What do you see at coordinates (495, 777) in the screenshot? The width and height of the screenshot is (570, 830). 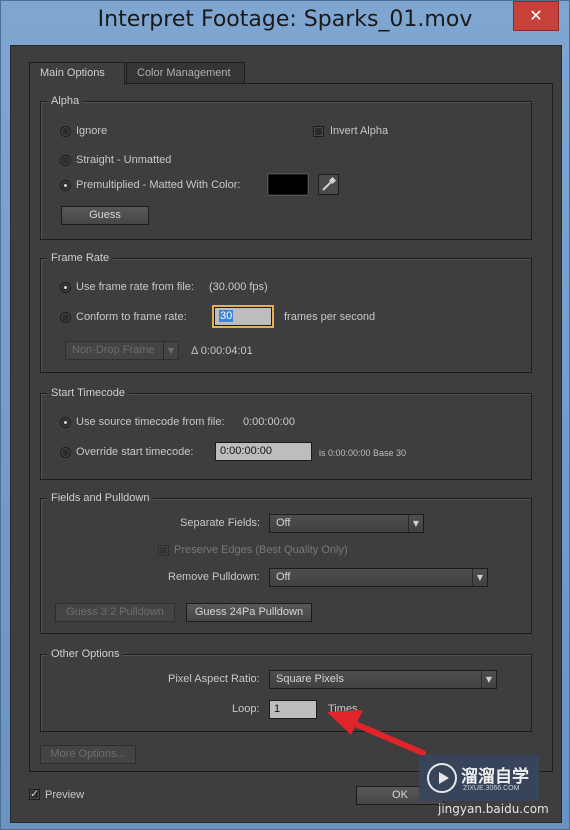 I see `watermark-brand: 溜溜自学` at bounding box center [495, 777].